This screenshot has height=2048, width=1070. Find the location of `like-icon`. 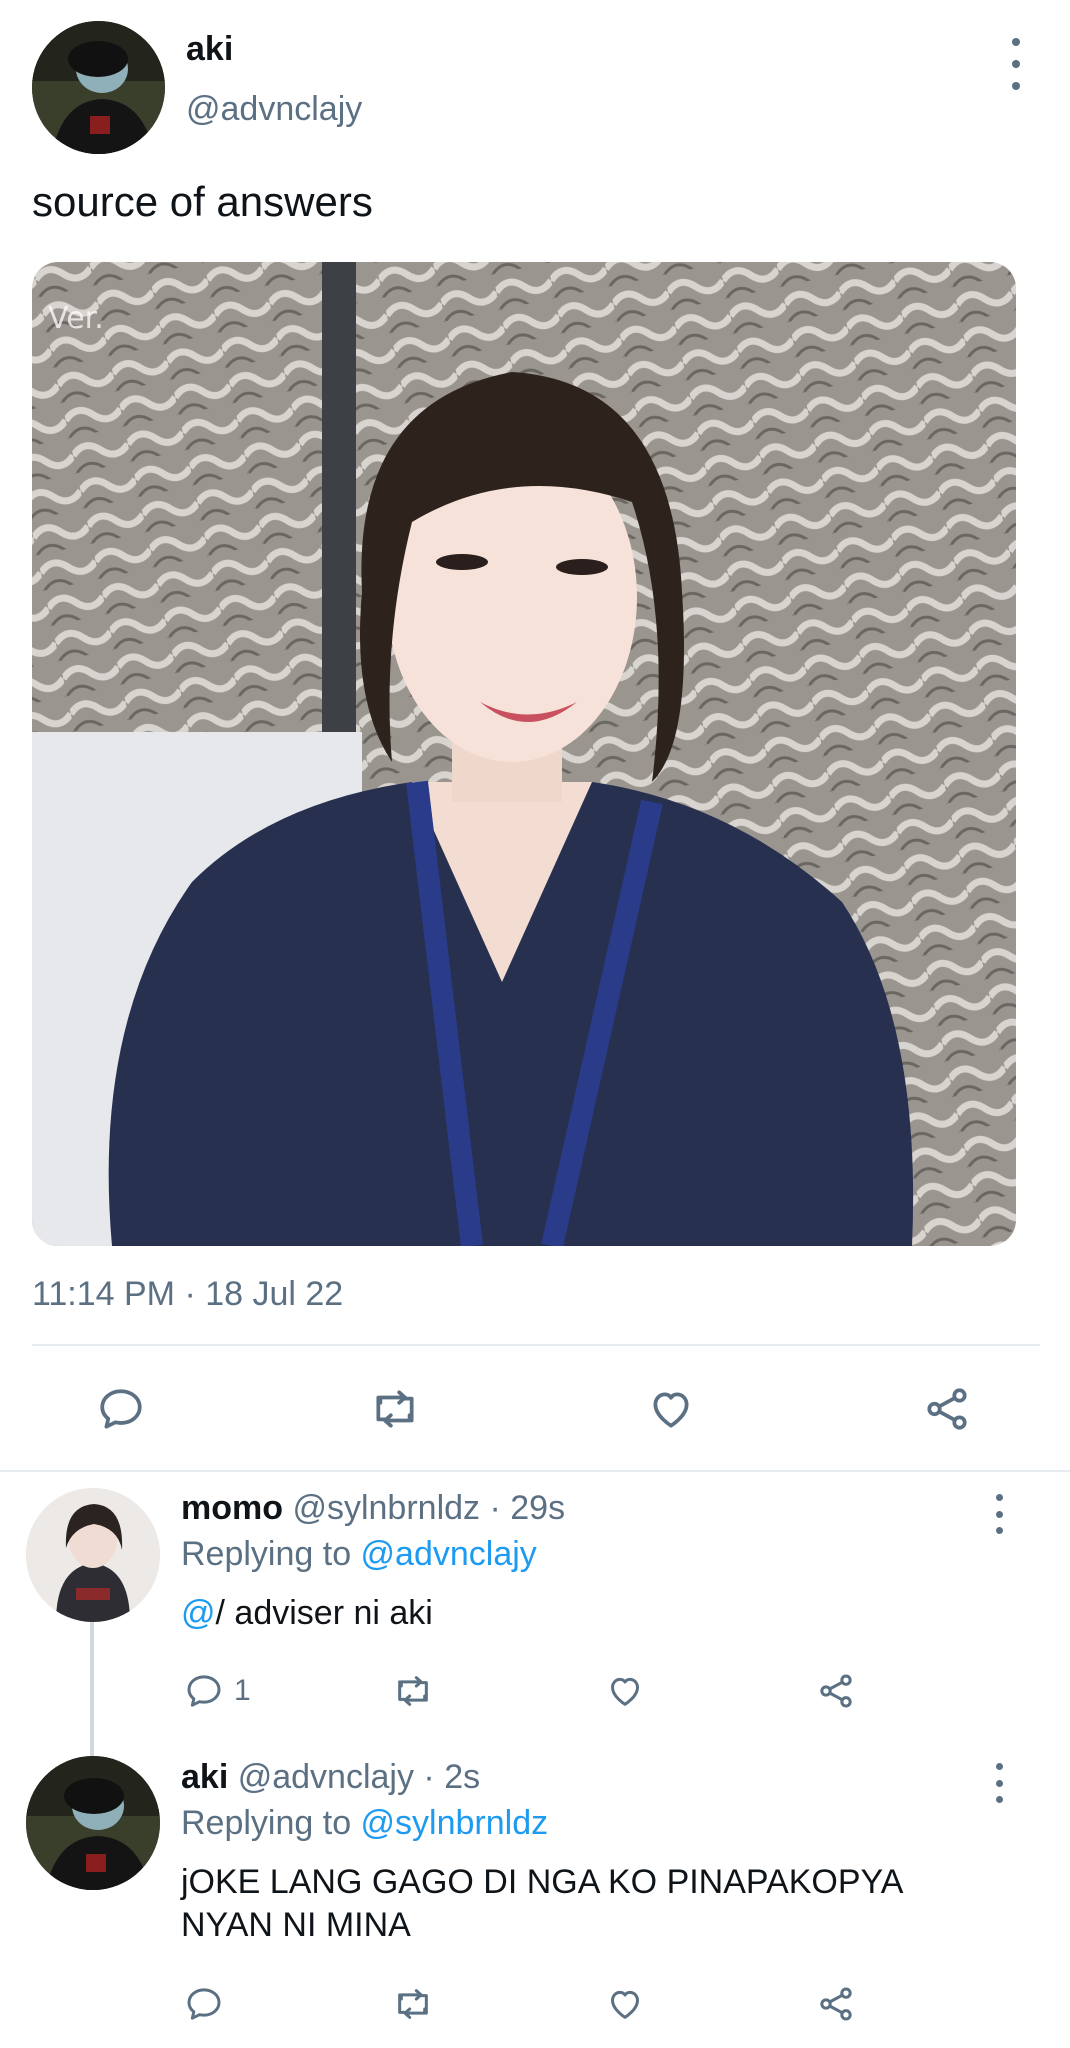

like-icon is located at coordinates (671, 1409).